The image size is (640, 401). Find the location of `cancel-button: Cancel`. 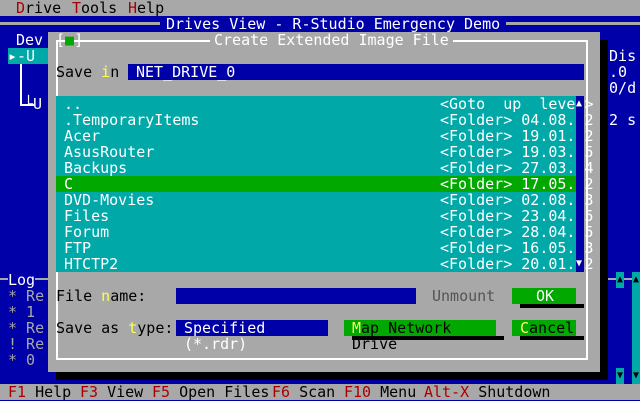

cancel-button: Cancel is located at coordinates (544, 328).